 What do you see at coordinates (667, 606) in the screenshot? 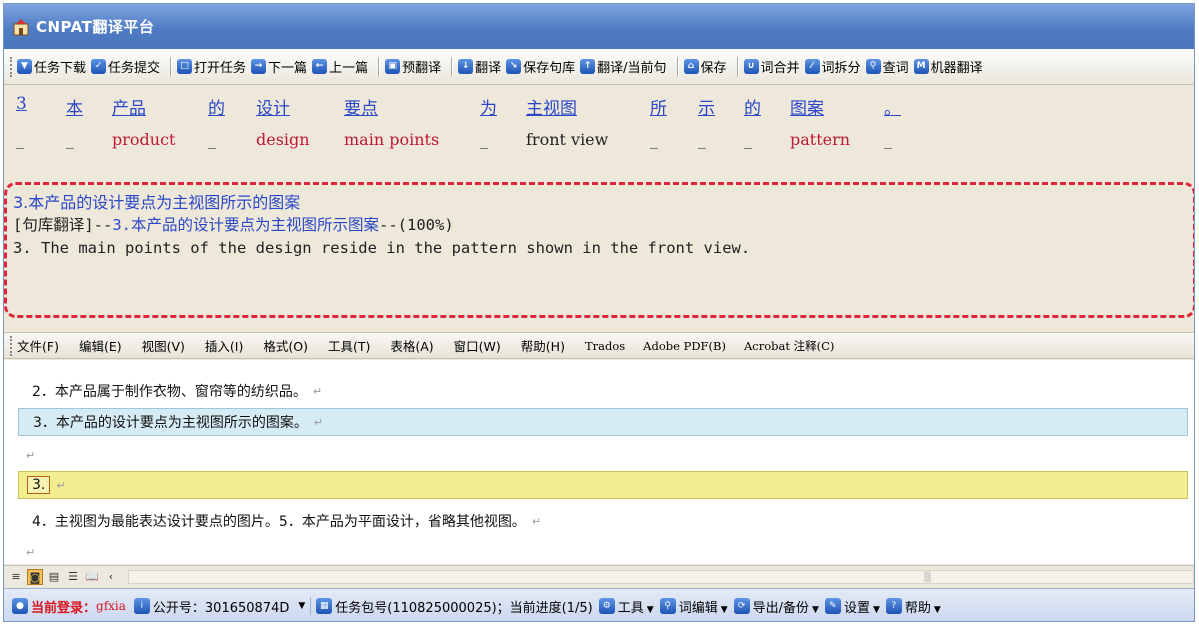
I see `word-edit-icon: ⚲` at bounding box center [667, 606].